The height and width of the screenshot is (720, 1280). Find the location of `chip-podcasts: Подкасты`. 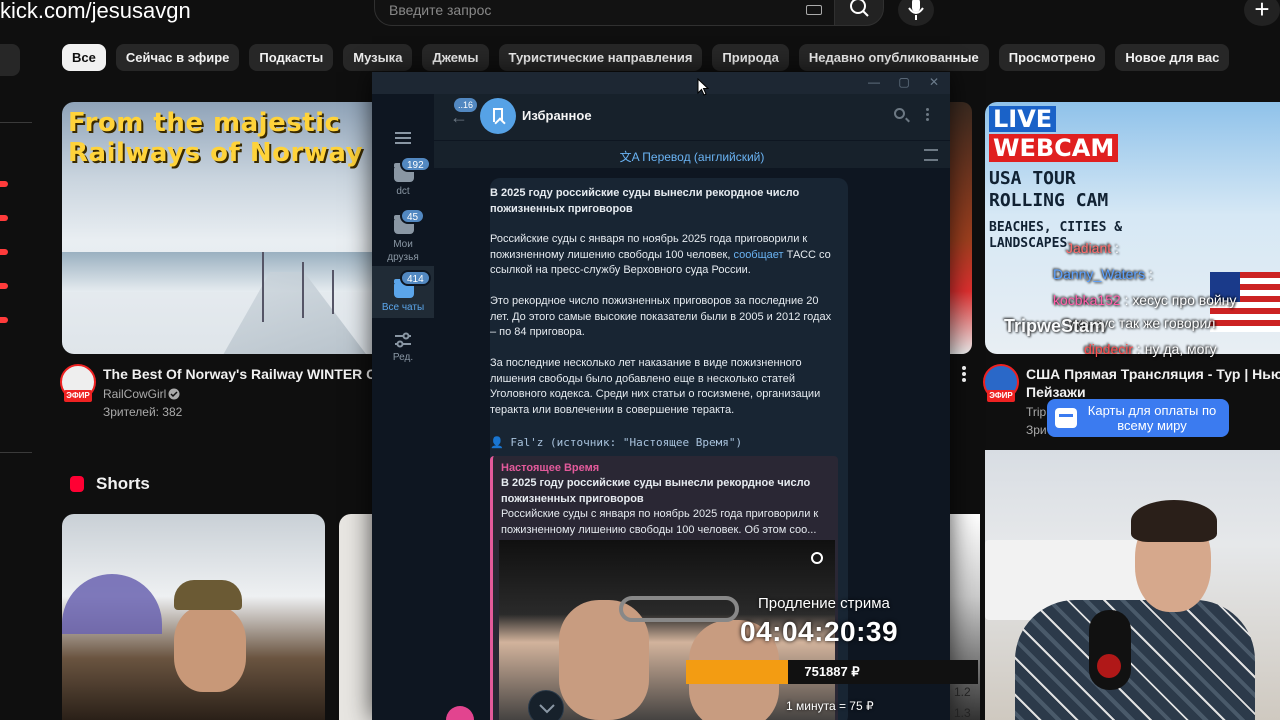

chip-podcasts: Подкасты is located at coordinates (291, 57).